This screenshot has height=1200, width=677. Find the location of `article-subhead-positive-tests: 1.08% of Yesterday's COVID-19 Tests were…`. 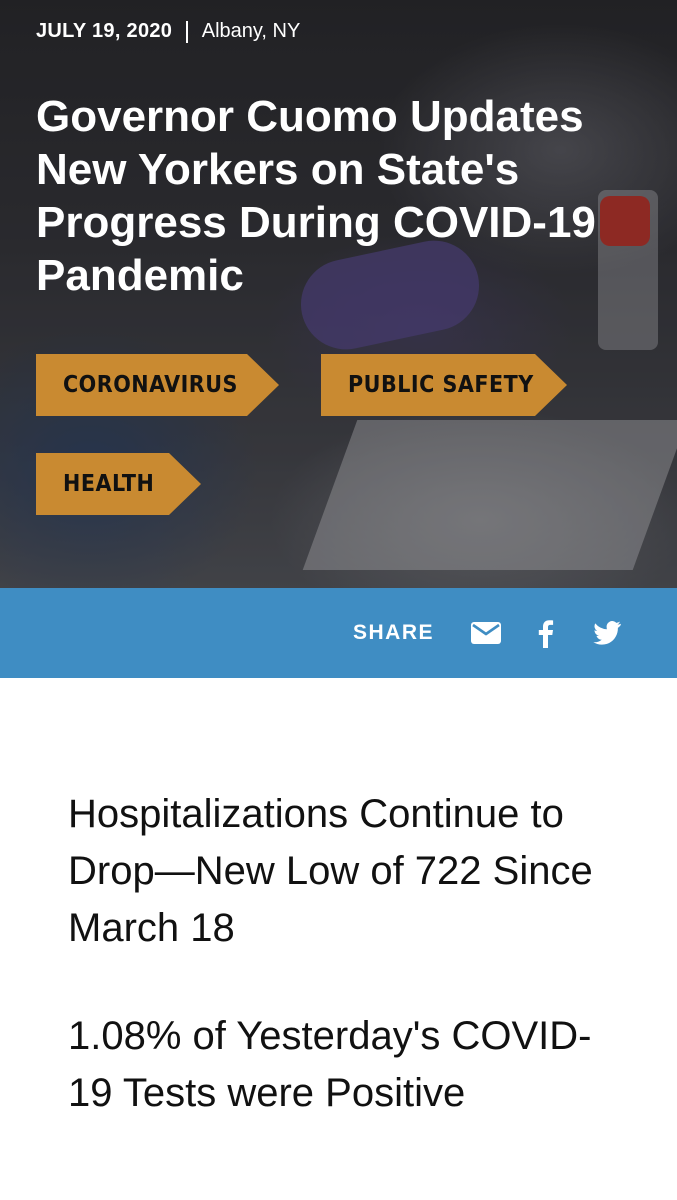

article-subhead-positive-tests: 1.08% of Yesterday's COVID-19 Tests were… is located at coordinates (330, 1064).